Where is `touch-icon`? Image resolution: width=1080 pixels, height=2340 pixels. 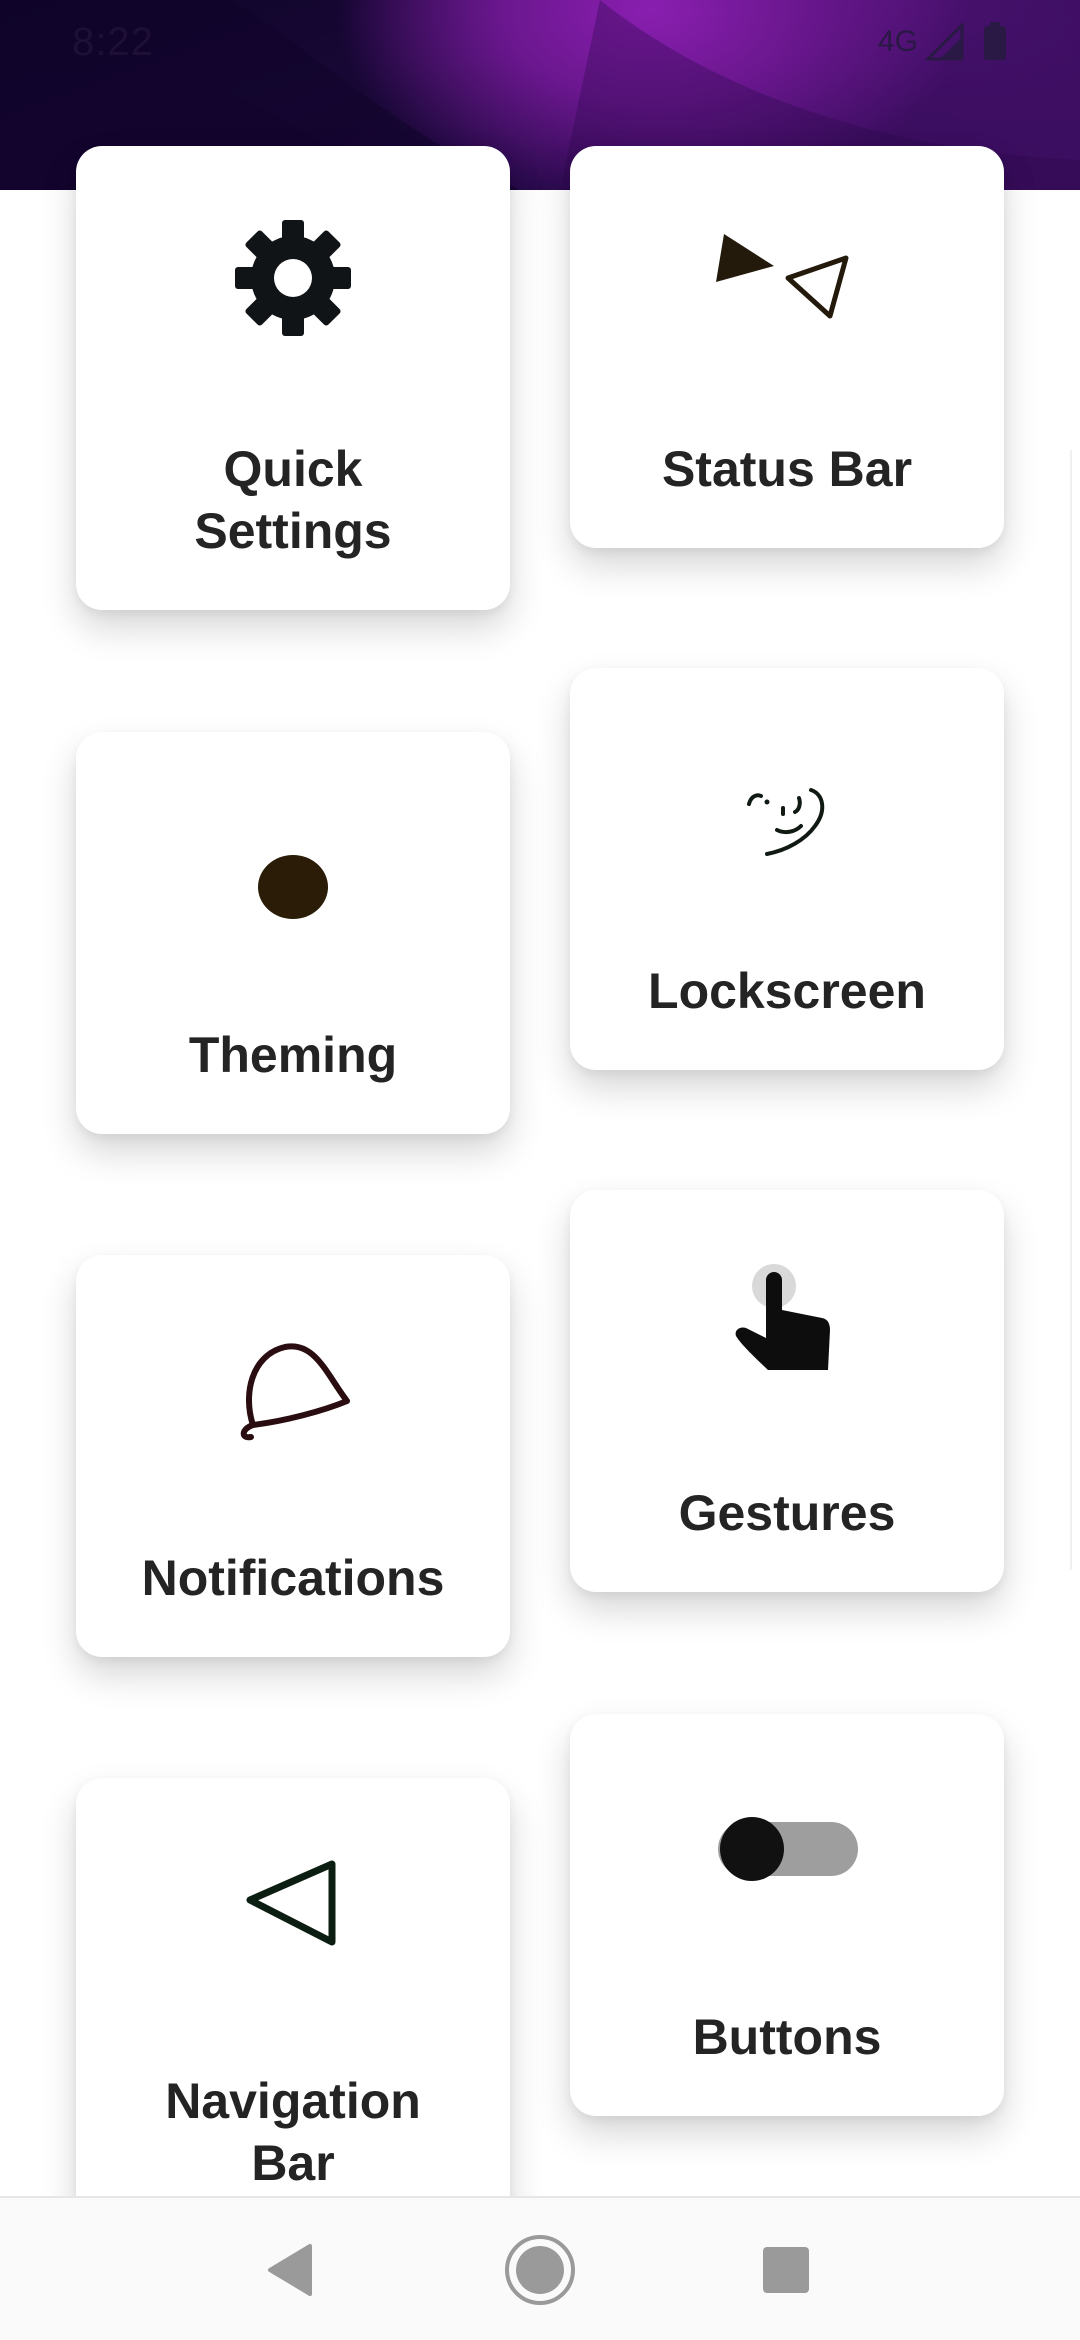 touch-icon is located at coordinates (787, 1320).